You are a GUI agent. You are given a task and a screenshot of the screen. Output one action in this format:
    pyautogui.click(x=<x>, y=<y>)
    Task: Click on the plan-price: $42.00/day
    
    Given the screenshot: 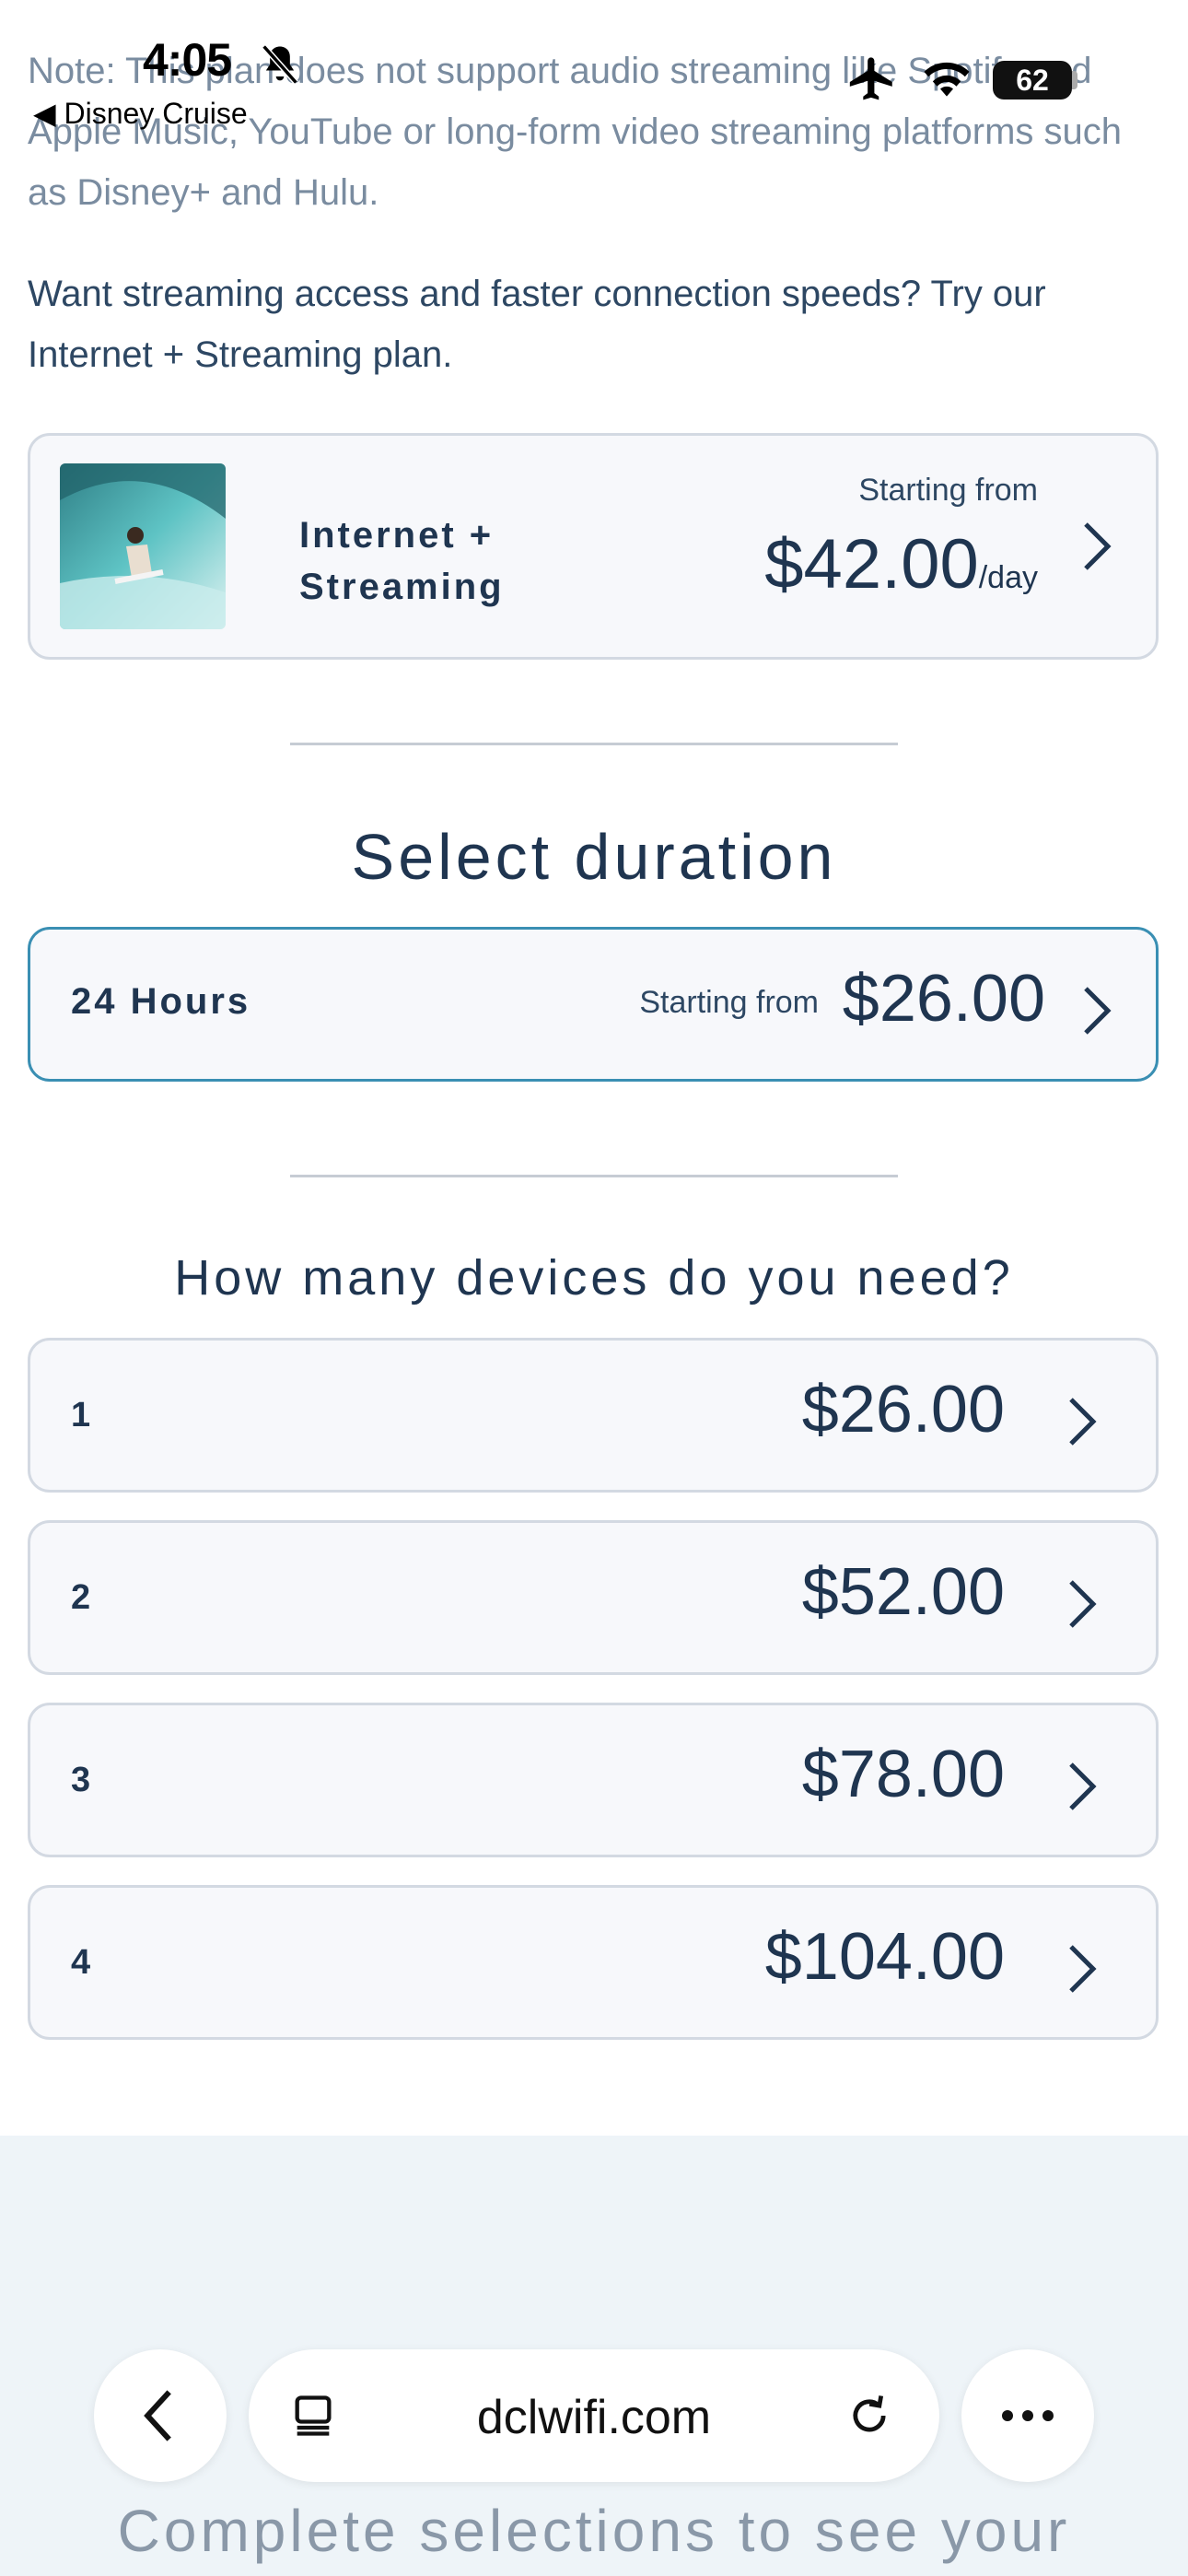 What is the action you would take?
    pyautogui.click(x=901, y=564)
    